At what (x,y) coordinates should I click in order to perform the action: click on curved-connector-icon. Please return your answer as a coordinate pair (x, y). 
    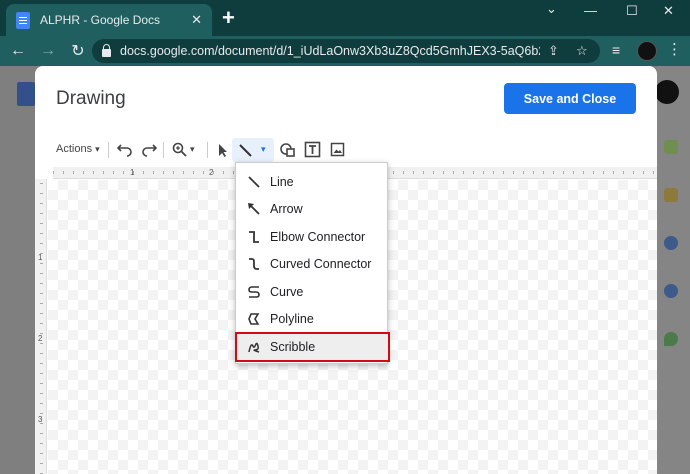
    Looking at the image, I should click on (254, 264).